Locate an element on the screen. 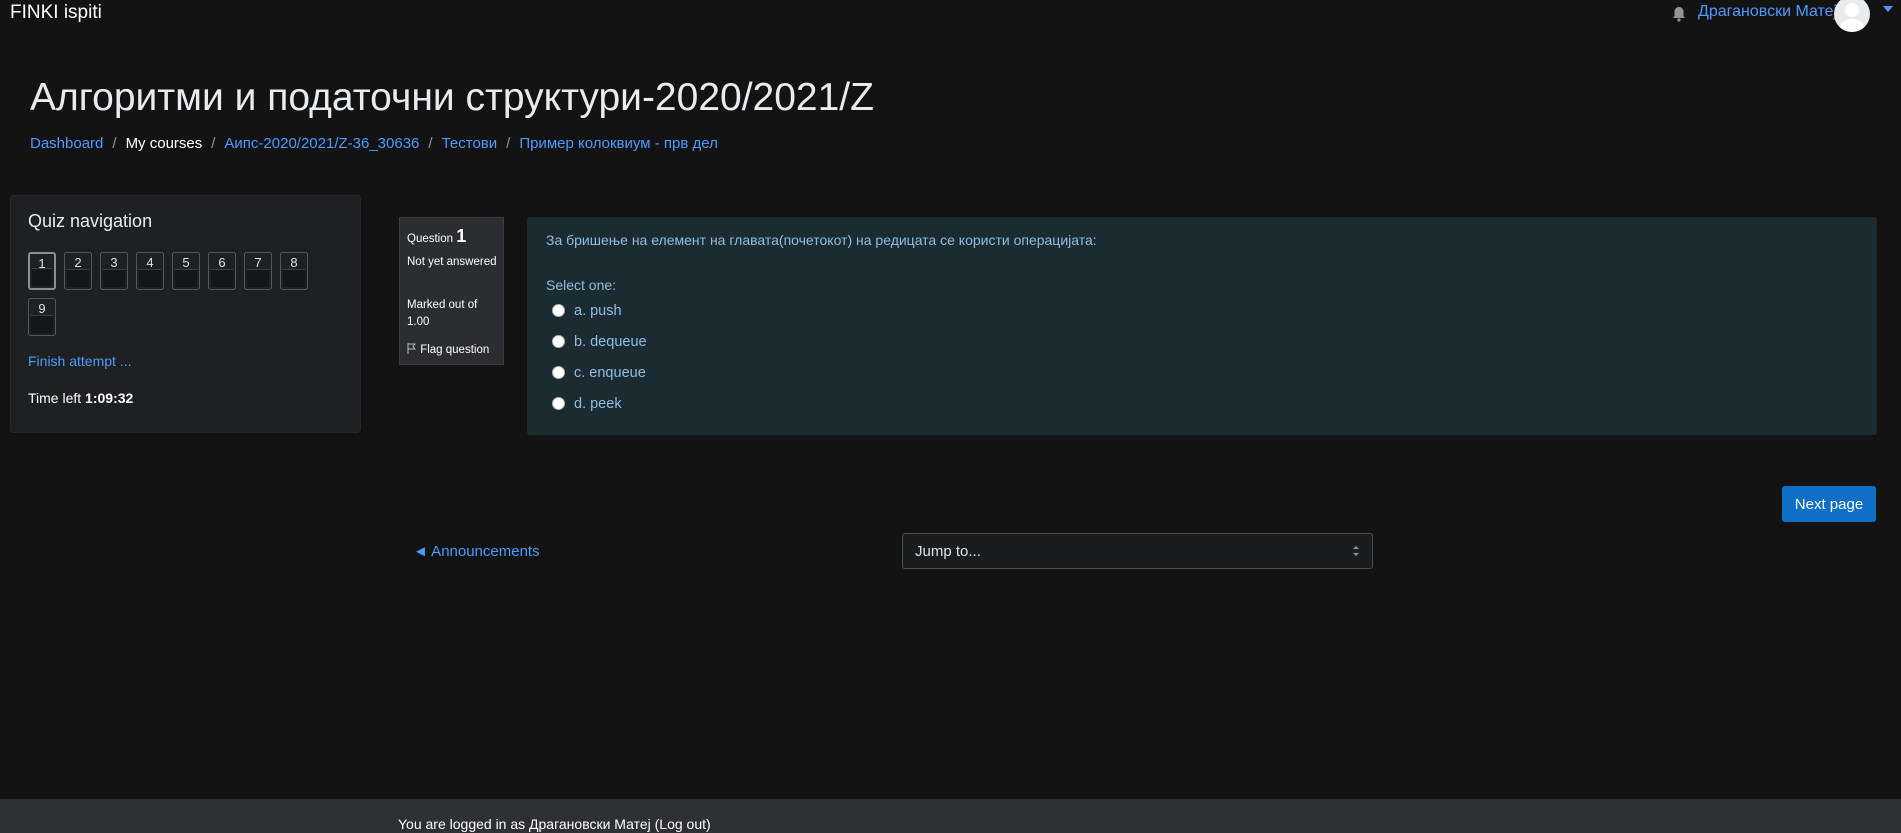 The height and width of the screenshot is (833, 1901). question-button-number: 4 is located at coordinates (150, 262).